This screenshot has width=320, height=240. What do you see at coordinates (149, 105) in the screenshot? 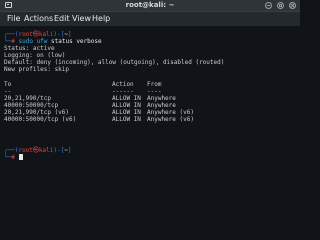
I see `table-row: 40000:50000/tcp ALLOW IN Anywhere` at bounding box center [149, 105].